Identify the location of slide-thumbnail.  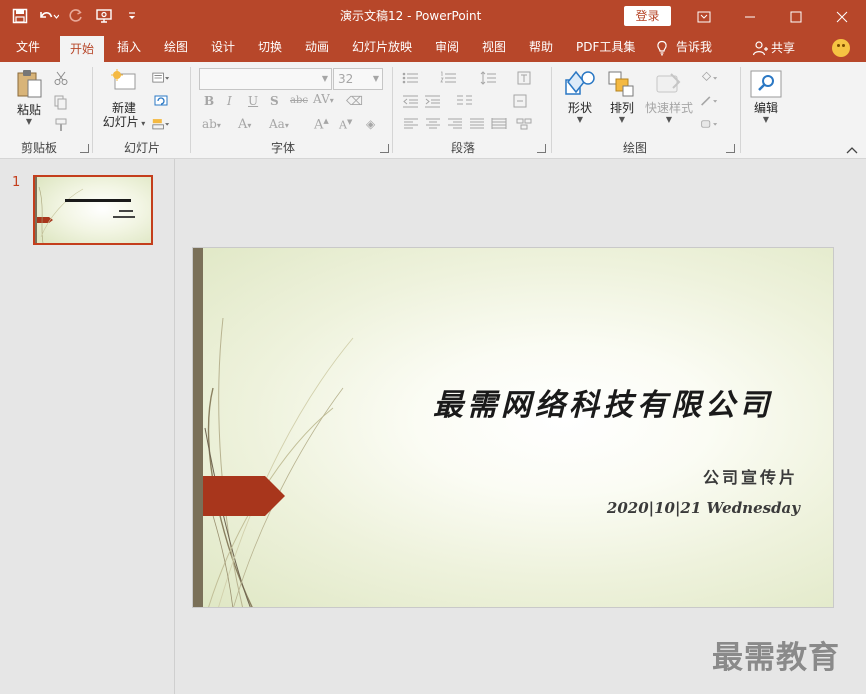
(93, 210).